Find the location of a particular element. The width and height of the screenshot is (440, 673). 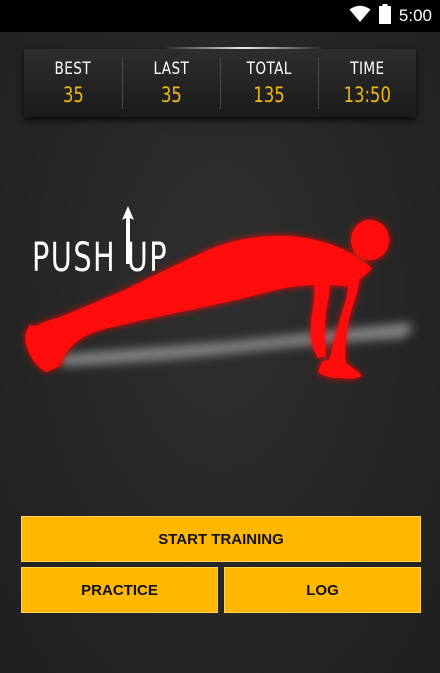

up-arrow-icon is located at coordinates (128, 235).